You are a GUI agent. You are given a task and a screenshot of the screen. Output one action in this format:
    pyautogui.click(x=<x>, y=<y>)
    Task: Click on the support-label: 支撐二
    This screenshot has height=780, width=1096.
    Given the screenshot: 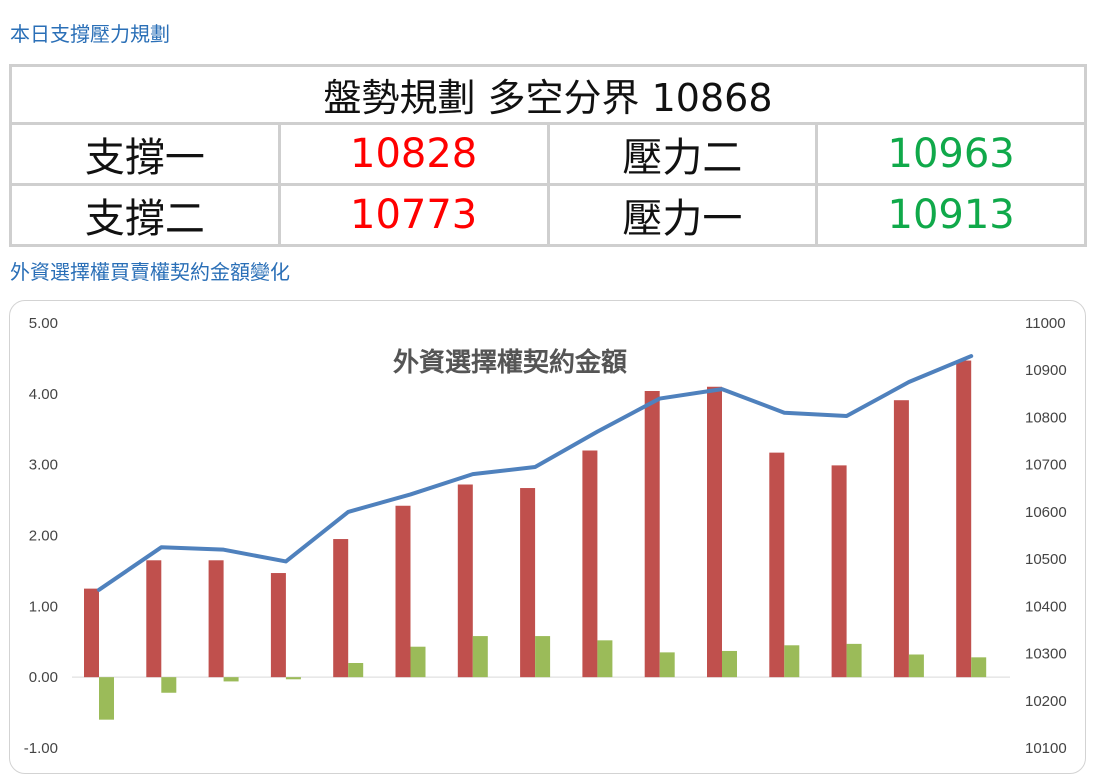 What is the action you would take?
    pyautogui.click(x=145, y=215)
    